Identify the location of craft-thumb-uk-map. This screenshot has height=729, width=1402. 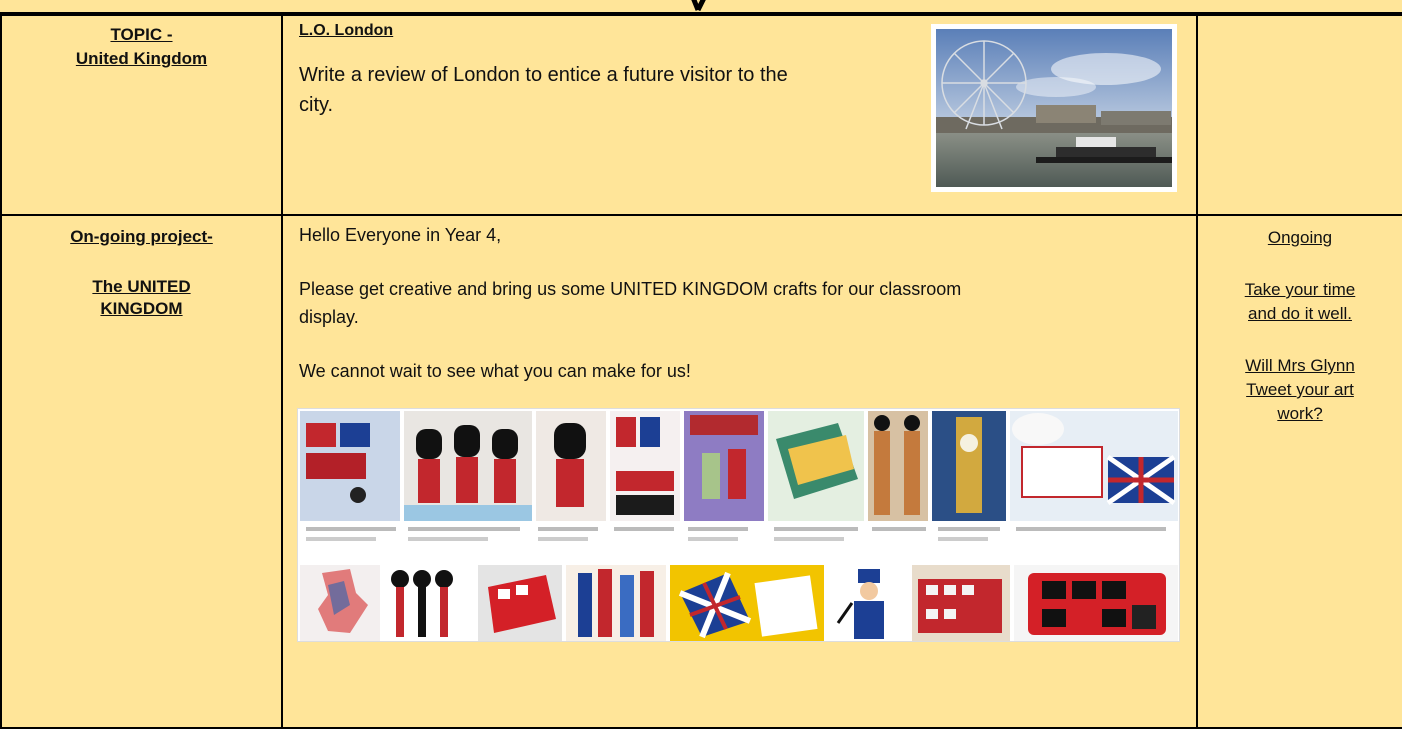
(340, 603).